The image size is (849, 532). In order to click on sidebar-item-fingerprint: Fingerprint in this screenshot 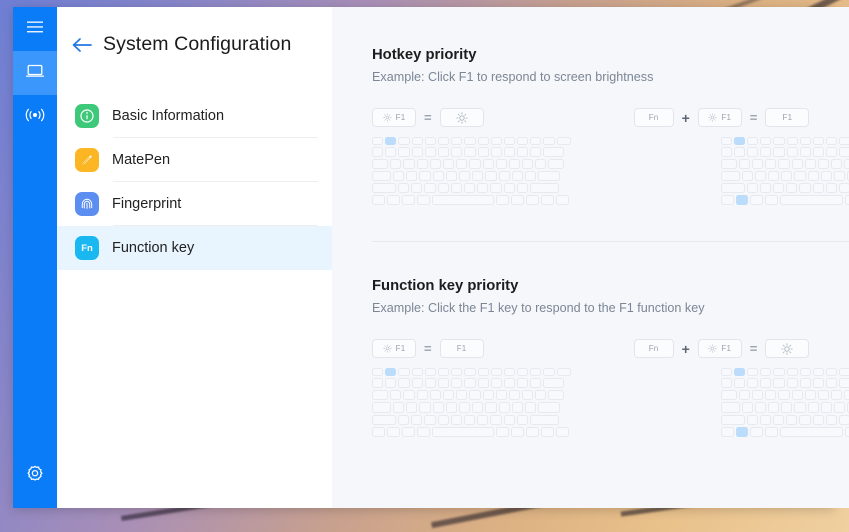, I will do `click(194, 204)`.